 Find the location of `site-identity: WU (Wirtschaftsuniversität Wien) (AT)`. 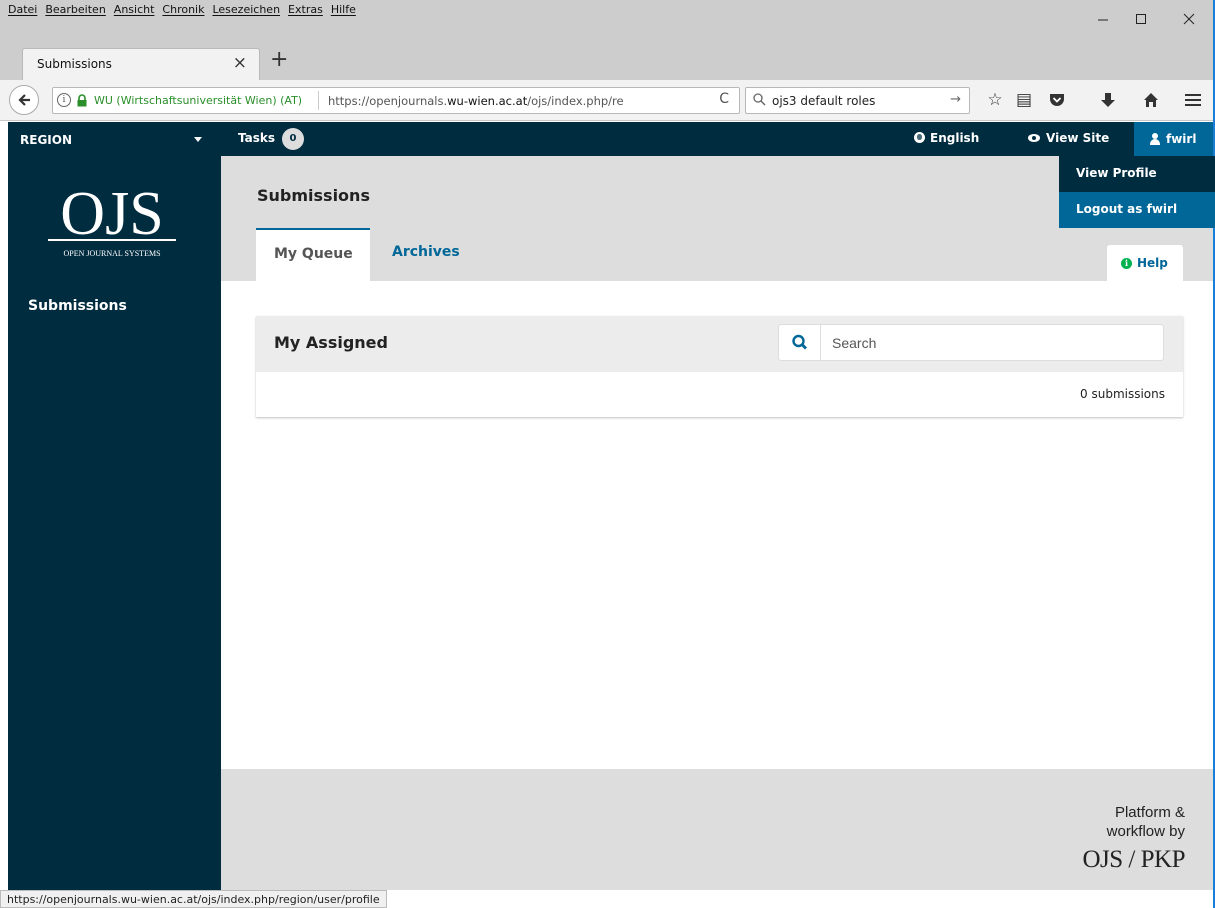

site-identity: WU (Wirtschaftsuniversität Wien) (AT) is located at coordinates (198, 100).